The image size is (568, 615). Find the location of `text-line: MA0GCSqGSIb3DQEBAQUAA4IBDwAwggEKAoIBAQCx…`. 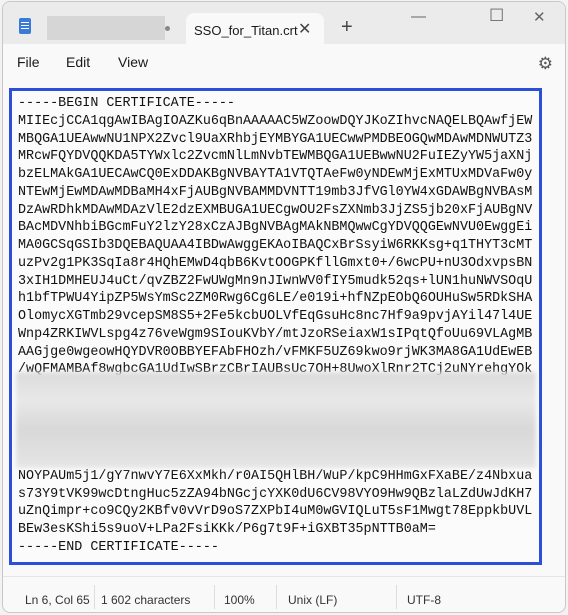

text-line: MA0GCSqGSIb3DQEBAQUAA4IBDwAwggEKAoIBAQCx… is located at coordinates (275, 245).